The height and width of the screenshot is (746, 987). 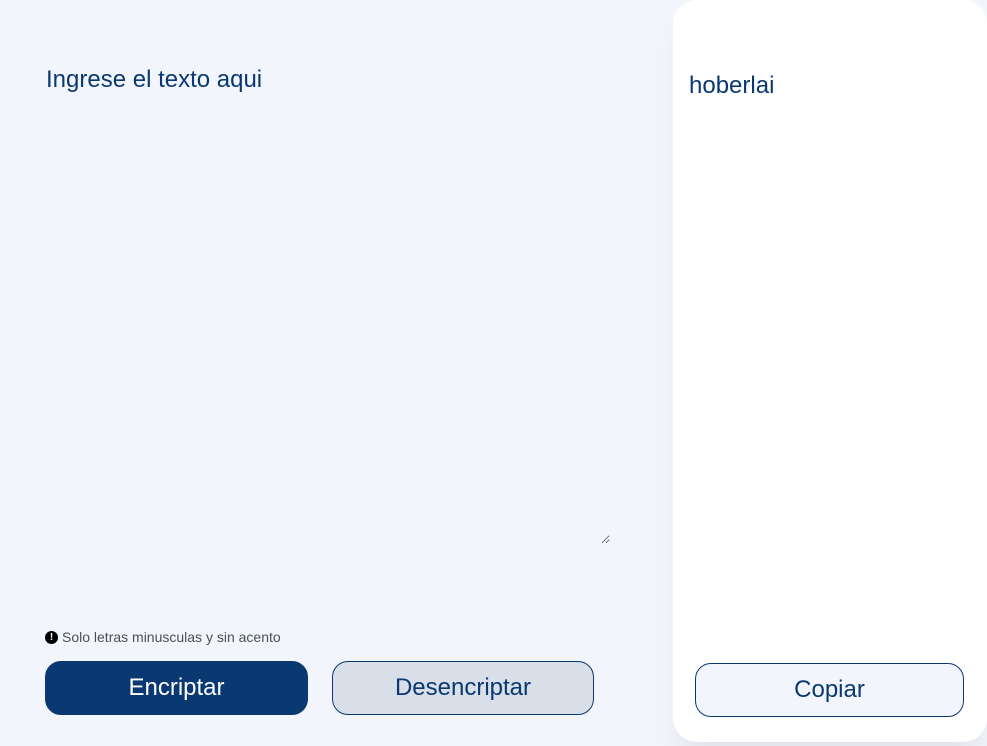 I want to click on decrypt-button: Desencriptar, so click(x=463, y=688).